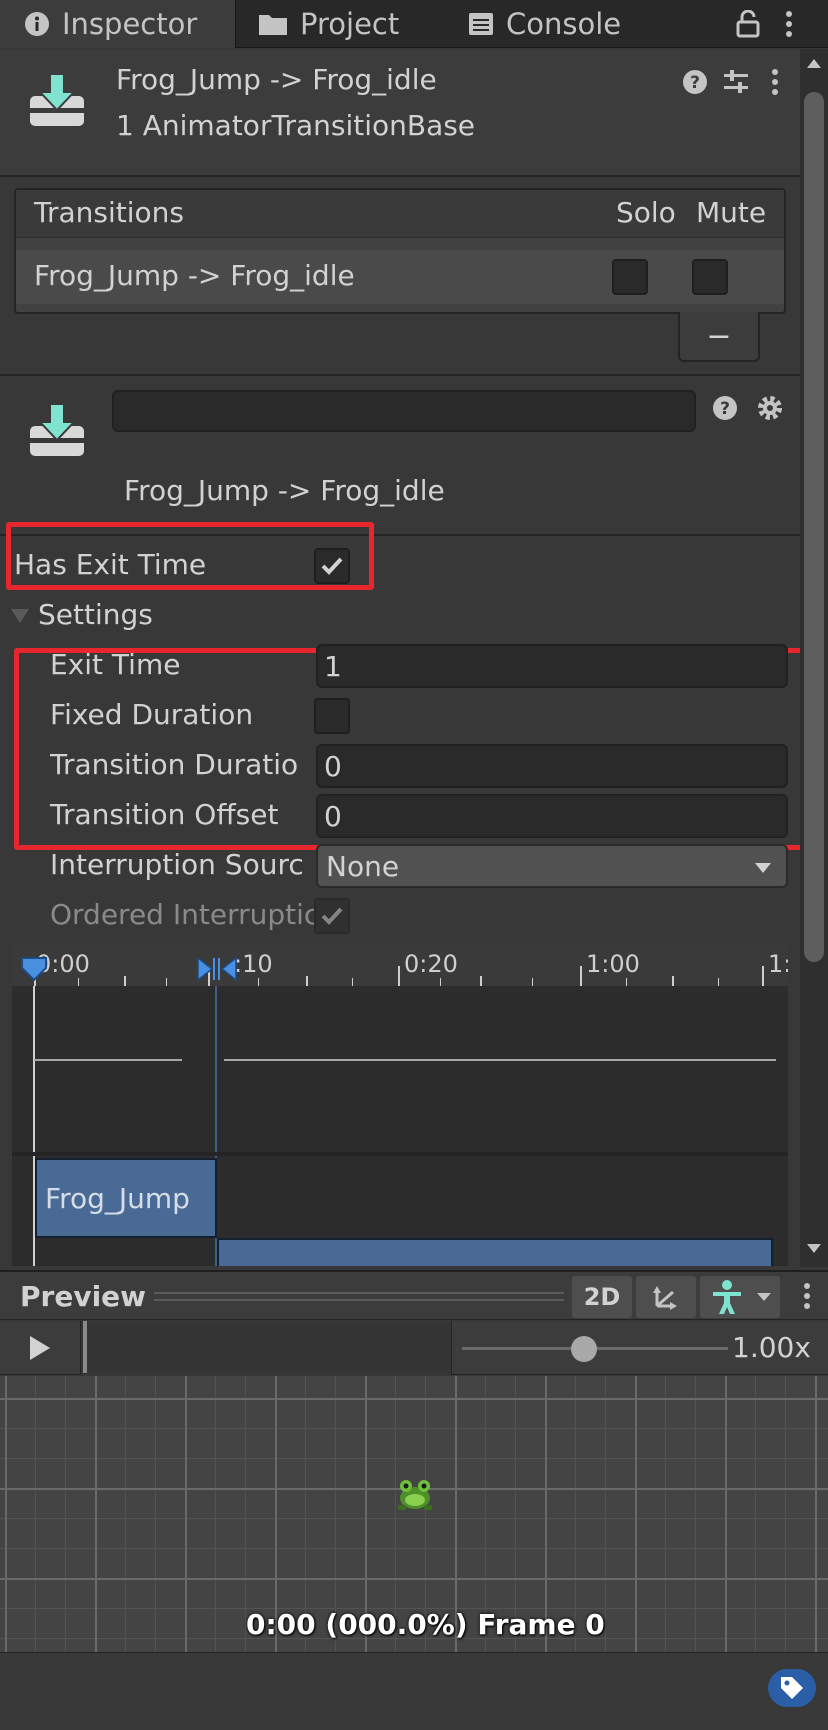 This screenshot has width=828, height=1730. I want to click on tab-label: Project, so click(350, 24).